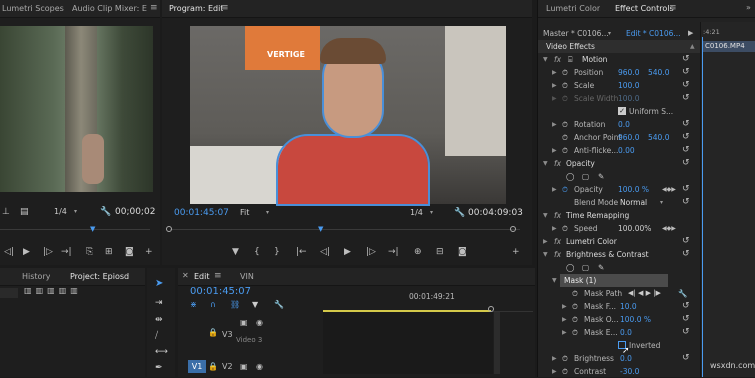  What do you see at coordinates (575, 293) in the screenshot?
I see `mask-path-stopwatch-icon: ⏱` at bounding box center [575, 293].